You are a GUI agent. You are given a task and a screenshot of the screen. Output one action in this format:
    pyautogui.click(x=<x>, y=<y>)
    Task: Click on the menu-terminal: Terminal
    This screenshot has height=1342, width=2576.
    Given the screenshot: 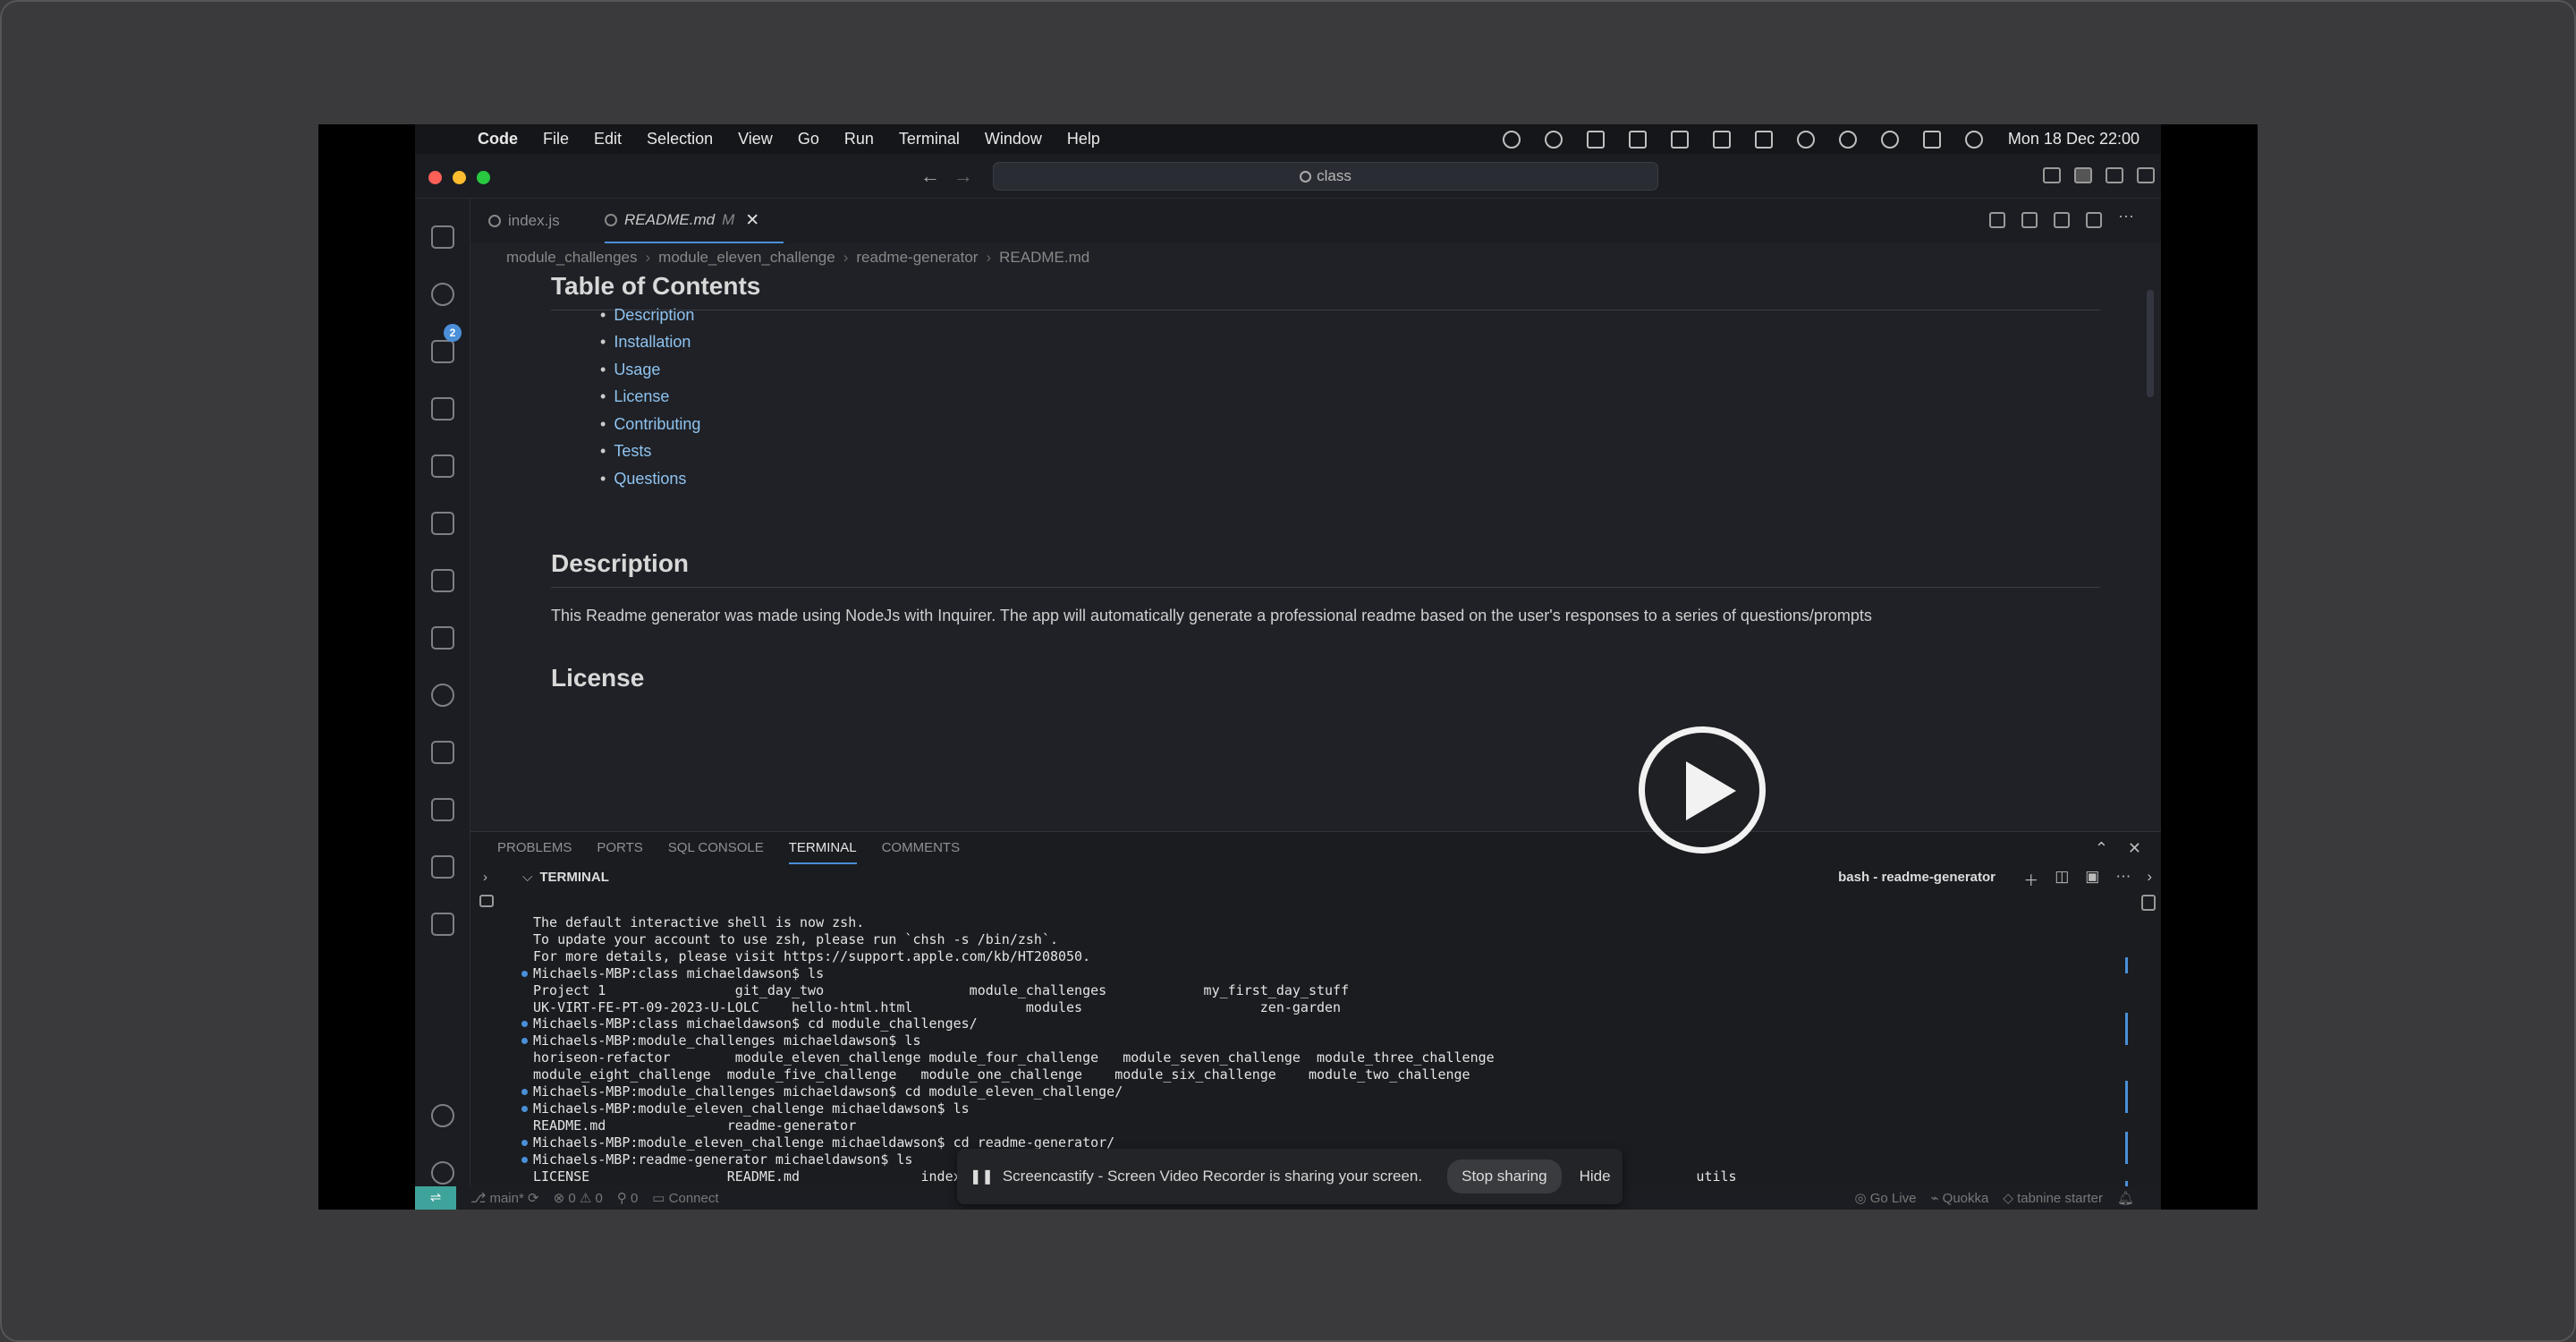 What is the action you would take?
    pyautogui.click(x=929, y=139)
    